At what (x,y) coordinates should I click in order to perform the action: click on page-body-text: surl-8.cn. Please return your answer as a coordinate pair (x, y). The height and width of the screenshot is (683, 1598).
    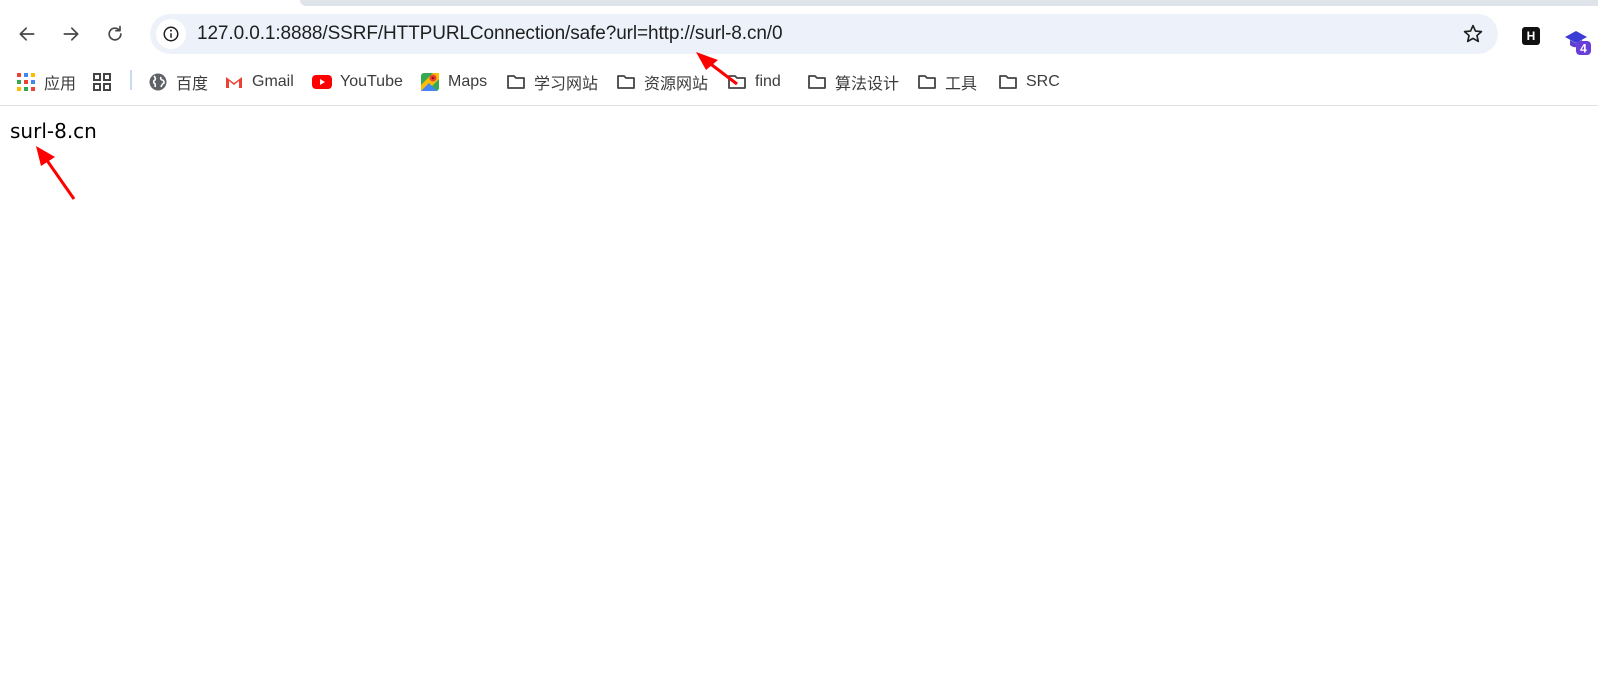
    Looking at the image, I should click on (53, 131).